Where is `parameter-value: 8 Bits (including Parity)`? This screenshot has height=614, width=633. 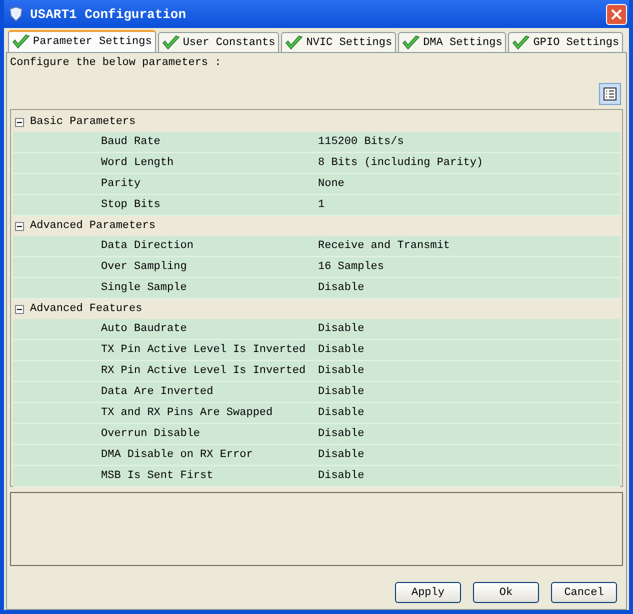
parameter-value: 8 Bits (including Parity) is located at coordinates (469, 163).